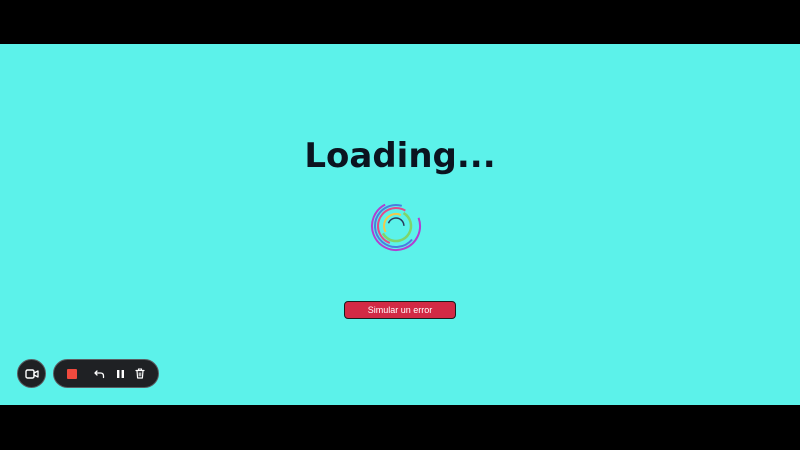 This screenshot has height=450, width=800. I want to click on trash-icon, so click(140, 373).